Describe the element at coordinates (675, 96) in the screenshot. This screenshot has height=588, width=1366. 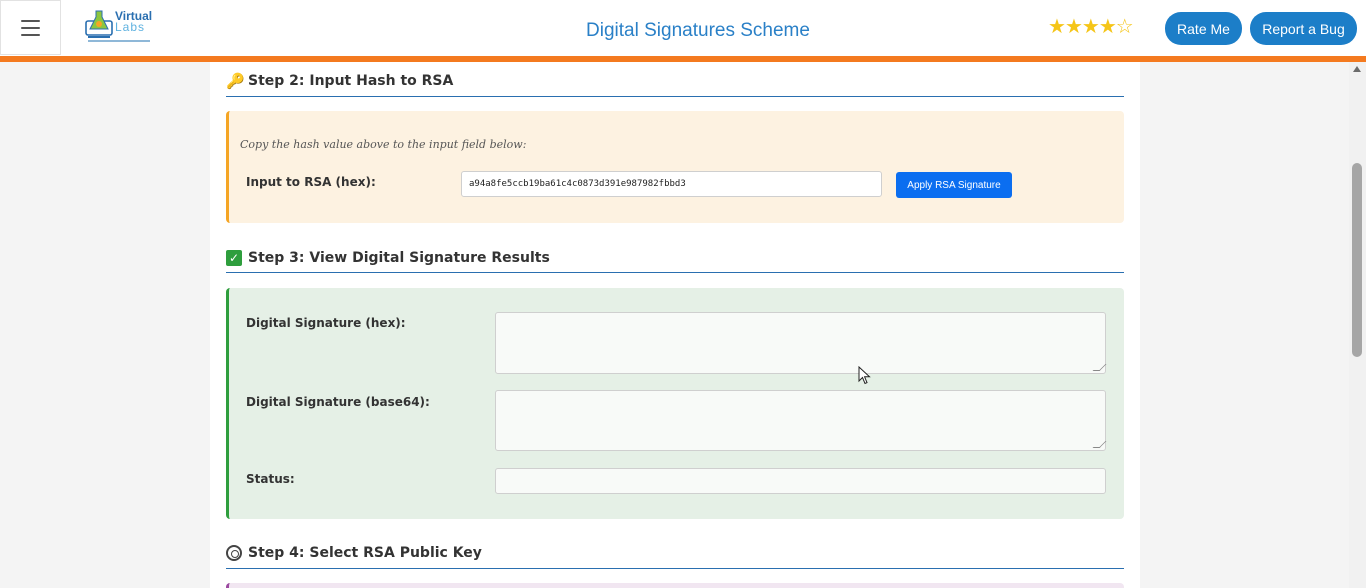
I see `step2-divider` at that location.